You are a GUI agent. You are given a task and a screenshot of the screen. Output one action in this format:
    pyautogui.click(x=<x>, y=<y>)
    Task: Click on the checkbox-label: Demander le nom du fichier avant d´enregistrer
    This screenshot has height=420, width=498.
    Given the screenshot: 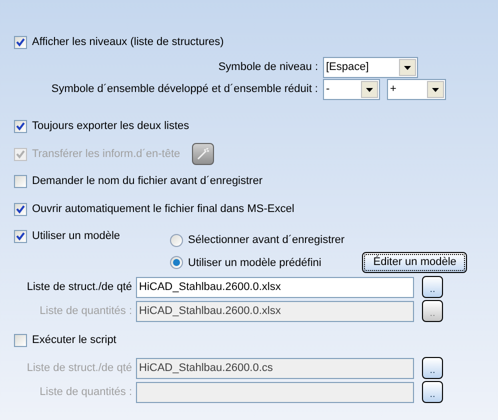 What is the action you would take?
    pyautogui.click(x=147, y=181)
    